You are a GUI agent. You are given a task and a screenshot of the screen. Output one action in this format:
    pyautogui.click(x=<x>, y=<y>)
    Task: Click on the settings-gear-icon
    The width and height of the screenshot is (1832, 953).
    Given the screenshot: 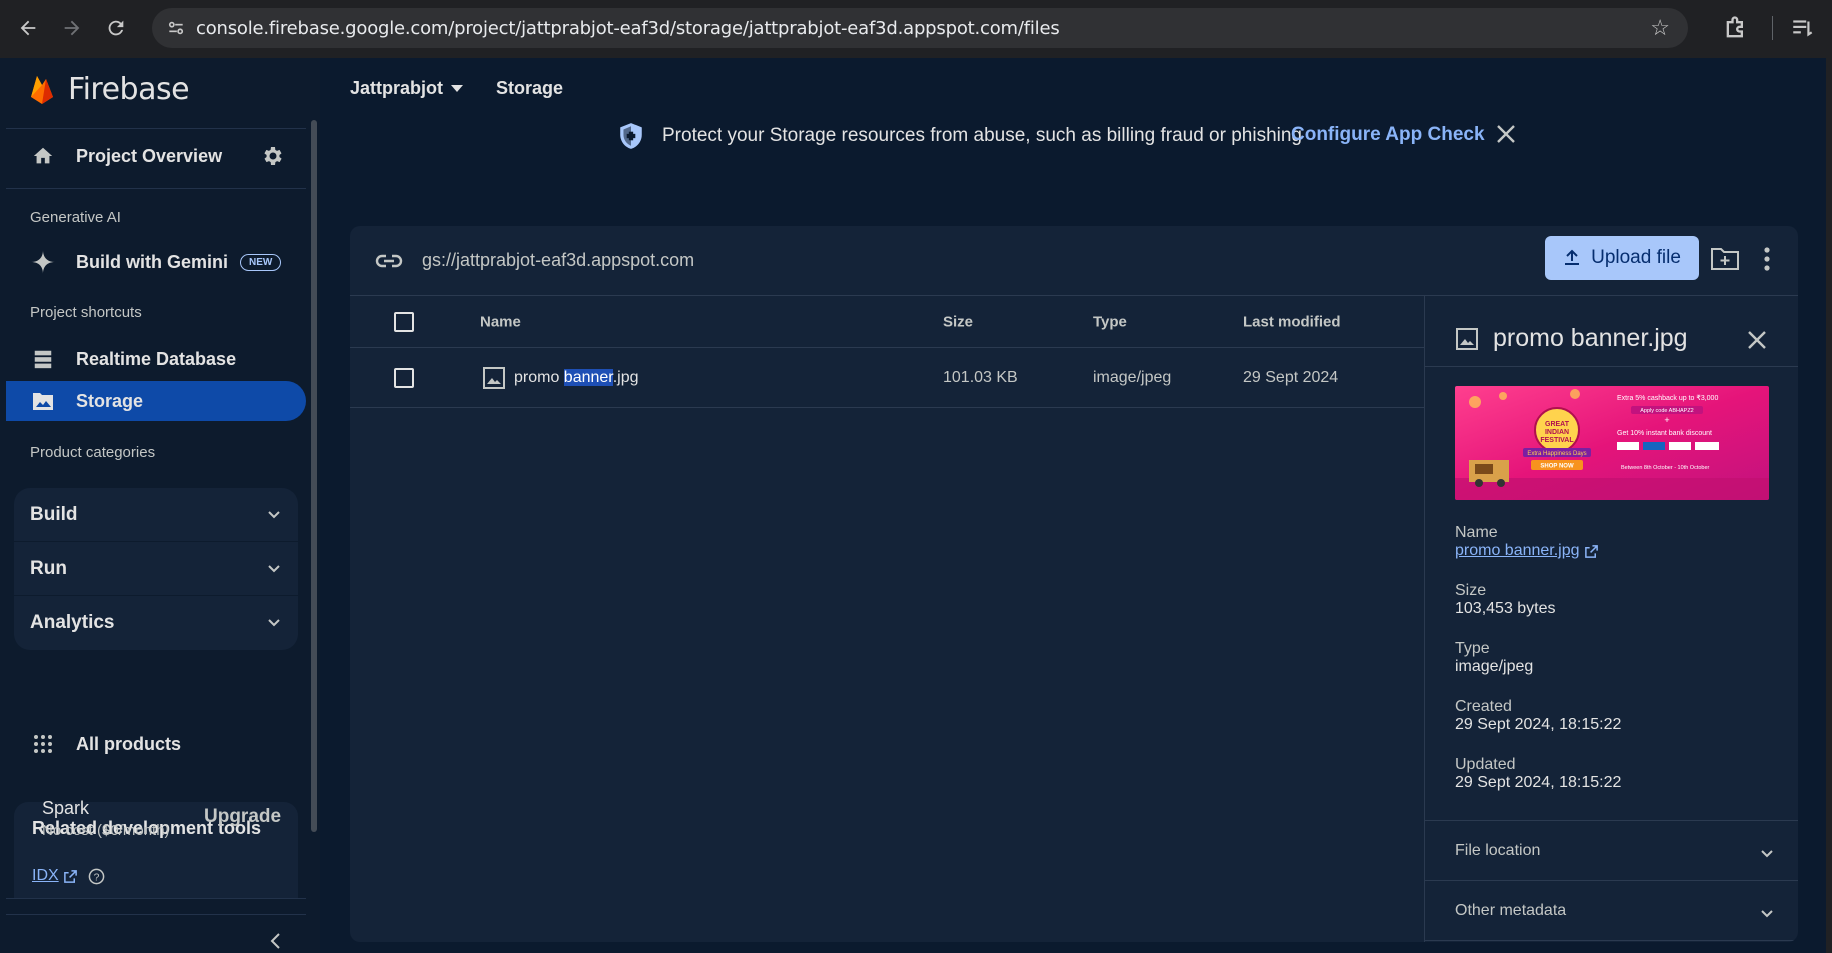 What is the action you would take?
    pyautogui.click(x=272, y=156)
    